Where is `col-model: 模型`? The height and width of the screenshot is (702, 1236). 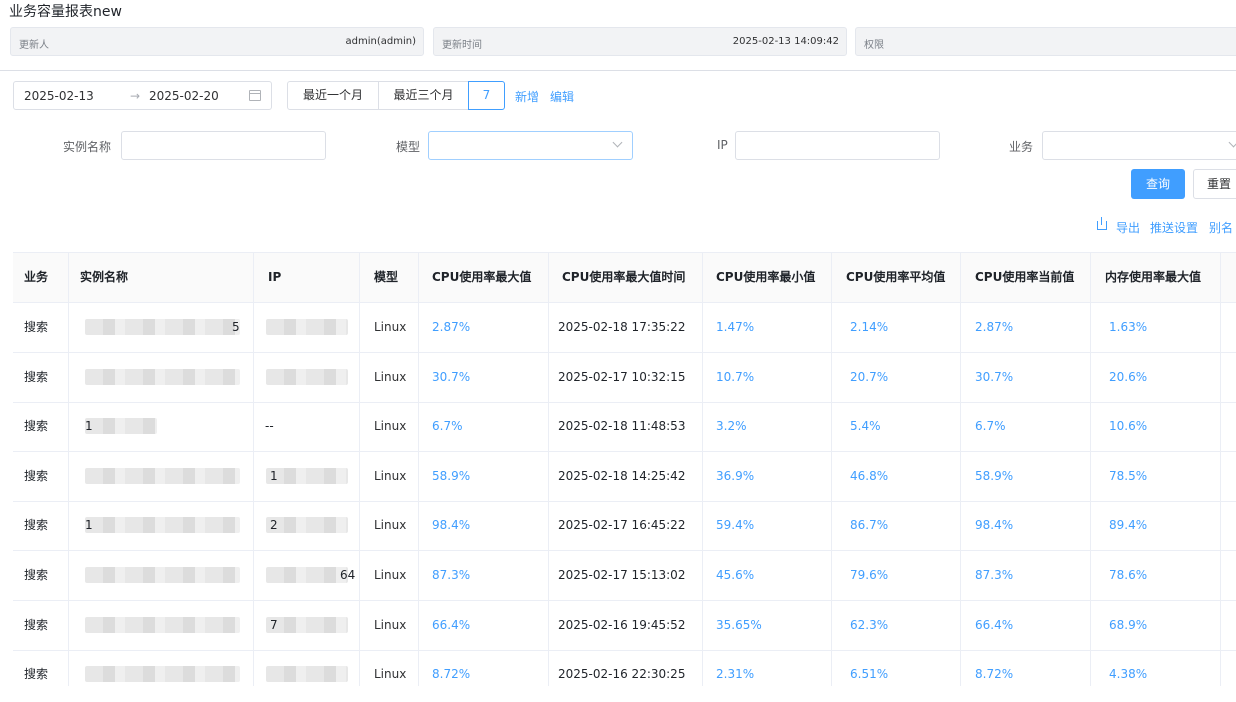 col-model: 模型 is located at coordinates (389, 277).